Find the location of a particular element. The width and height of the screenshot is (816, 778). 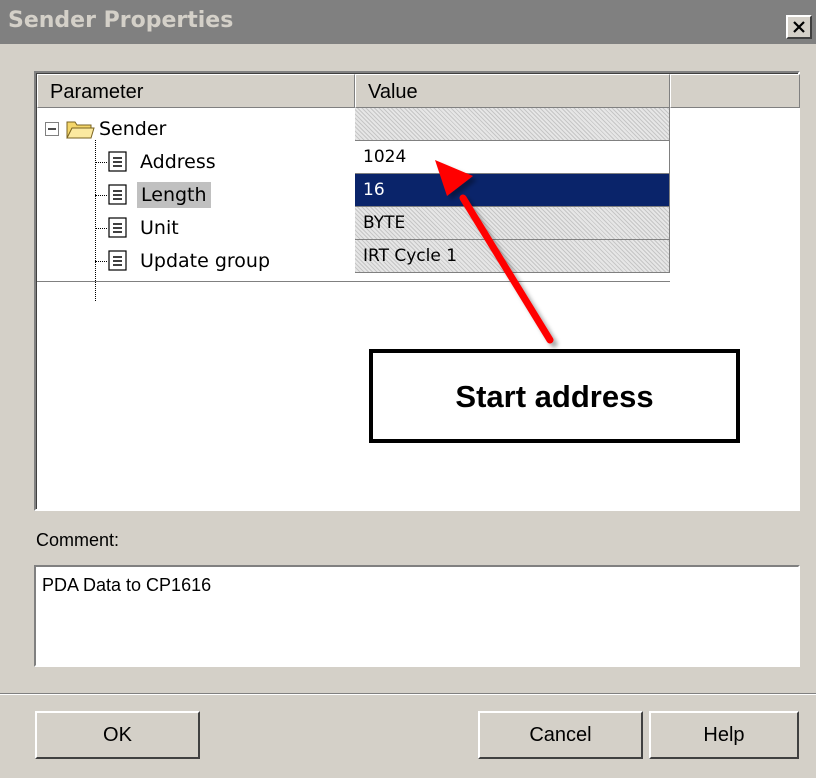

title-bar: Sender Properties is located at coordinates (408, 22).